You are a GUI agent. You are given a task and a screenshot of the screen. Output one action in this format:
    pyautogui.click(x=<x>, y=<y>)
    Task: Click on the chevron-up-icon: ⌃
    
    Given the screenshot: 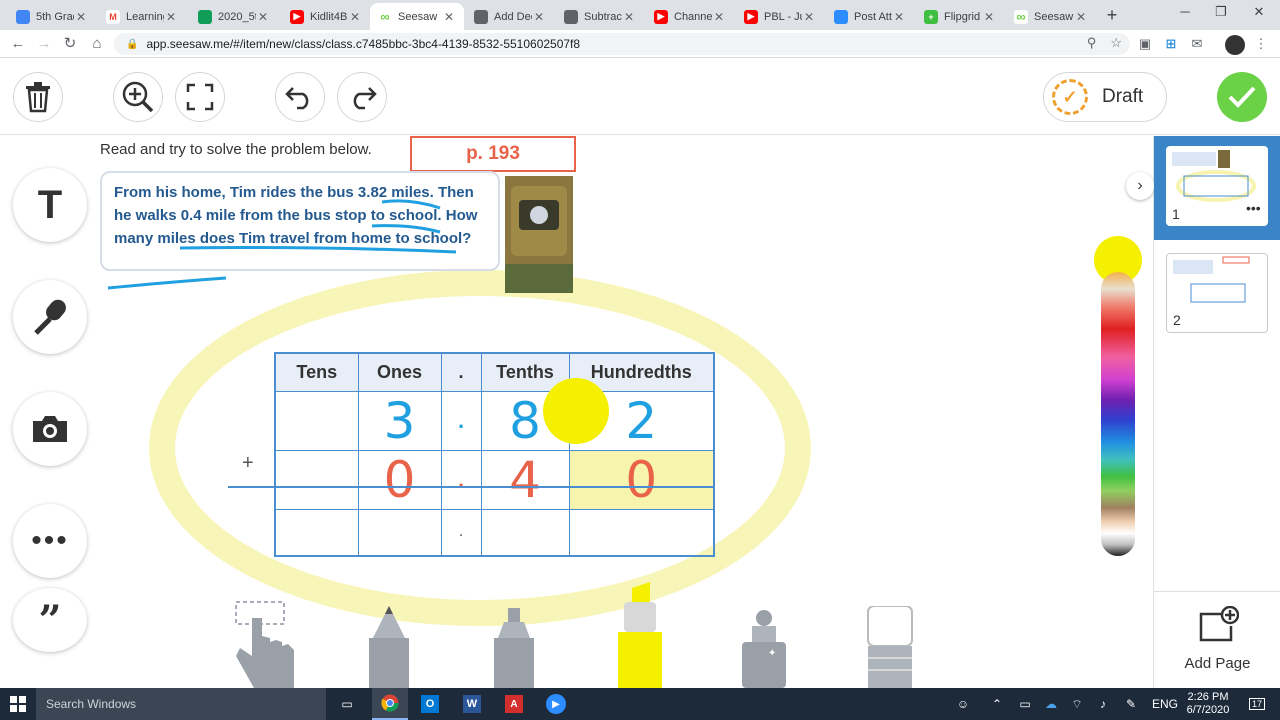 What is the action you would take?
    pyautogui.click(x=997, y=704)
    